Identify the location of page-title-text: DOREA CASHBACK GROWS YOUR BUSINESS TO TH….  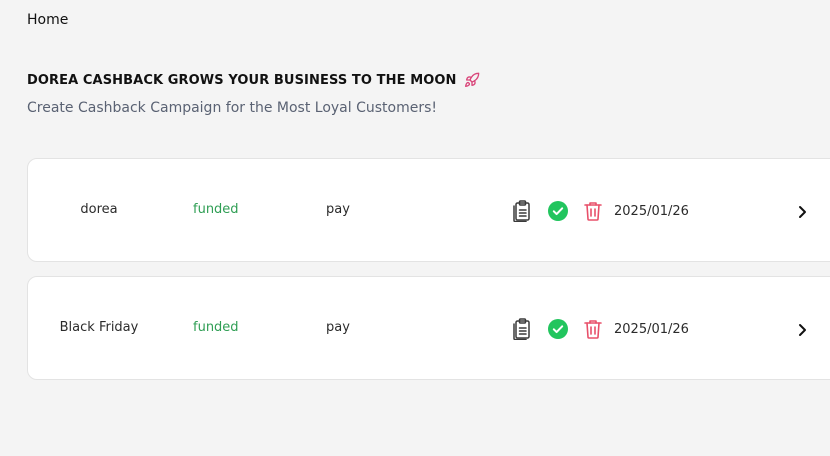
(242, 80).